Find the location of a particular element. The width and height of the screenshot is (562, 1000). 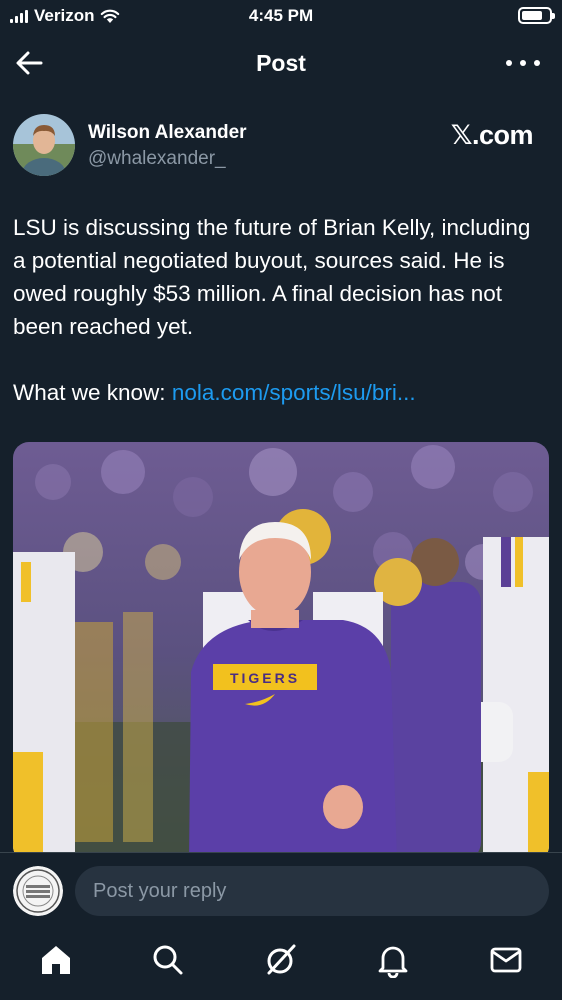

reply-bar is located at coordinates (281, 890).